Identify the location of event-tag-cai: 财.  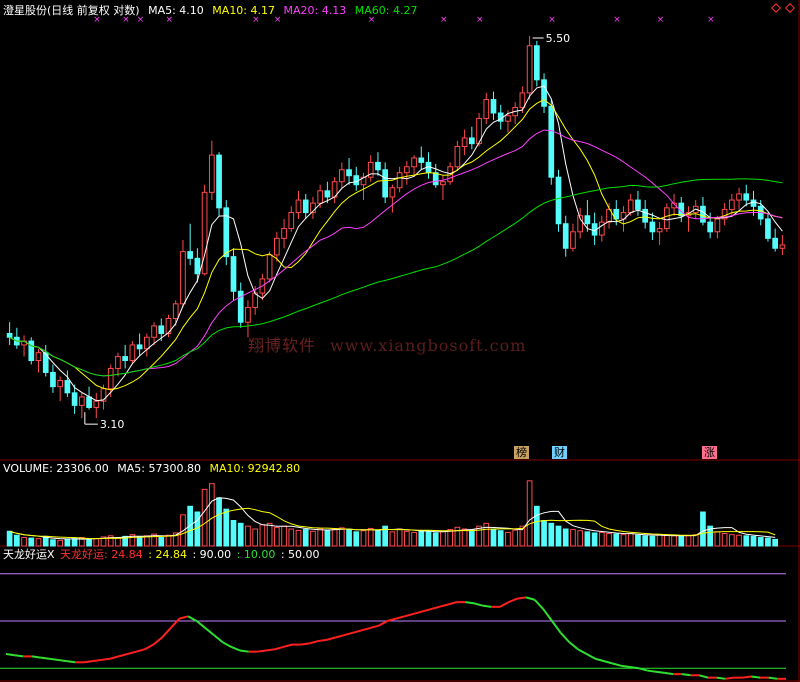
(559, 452).